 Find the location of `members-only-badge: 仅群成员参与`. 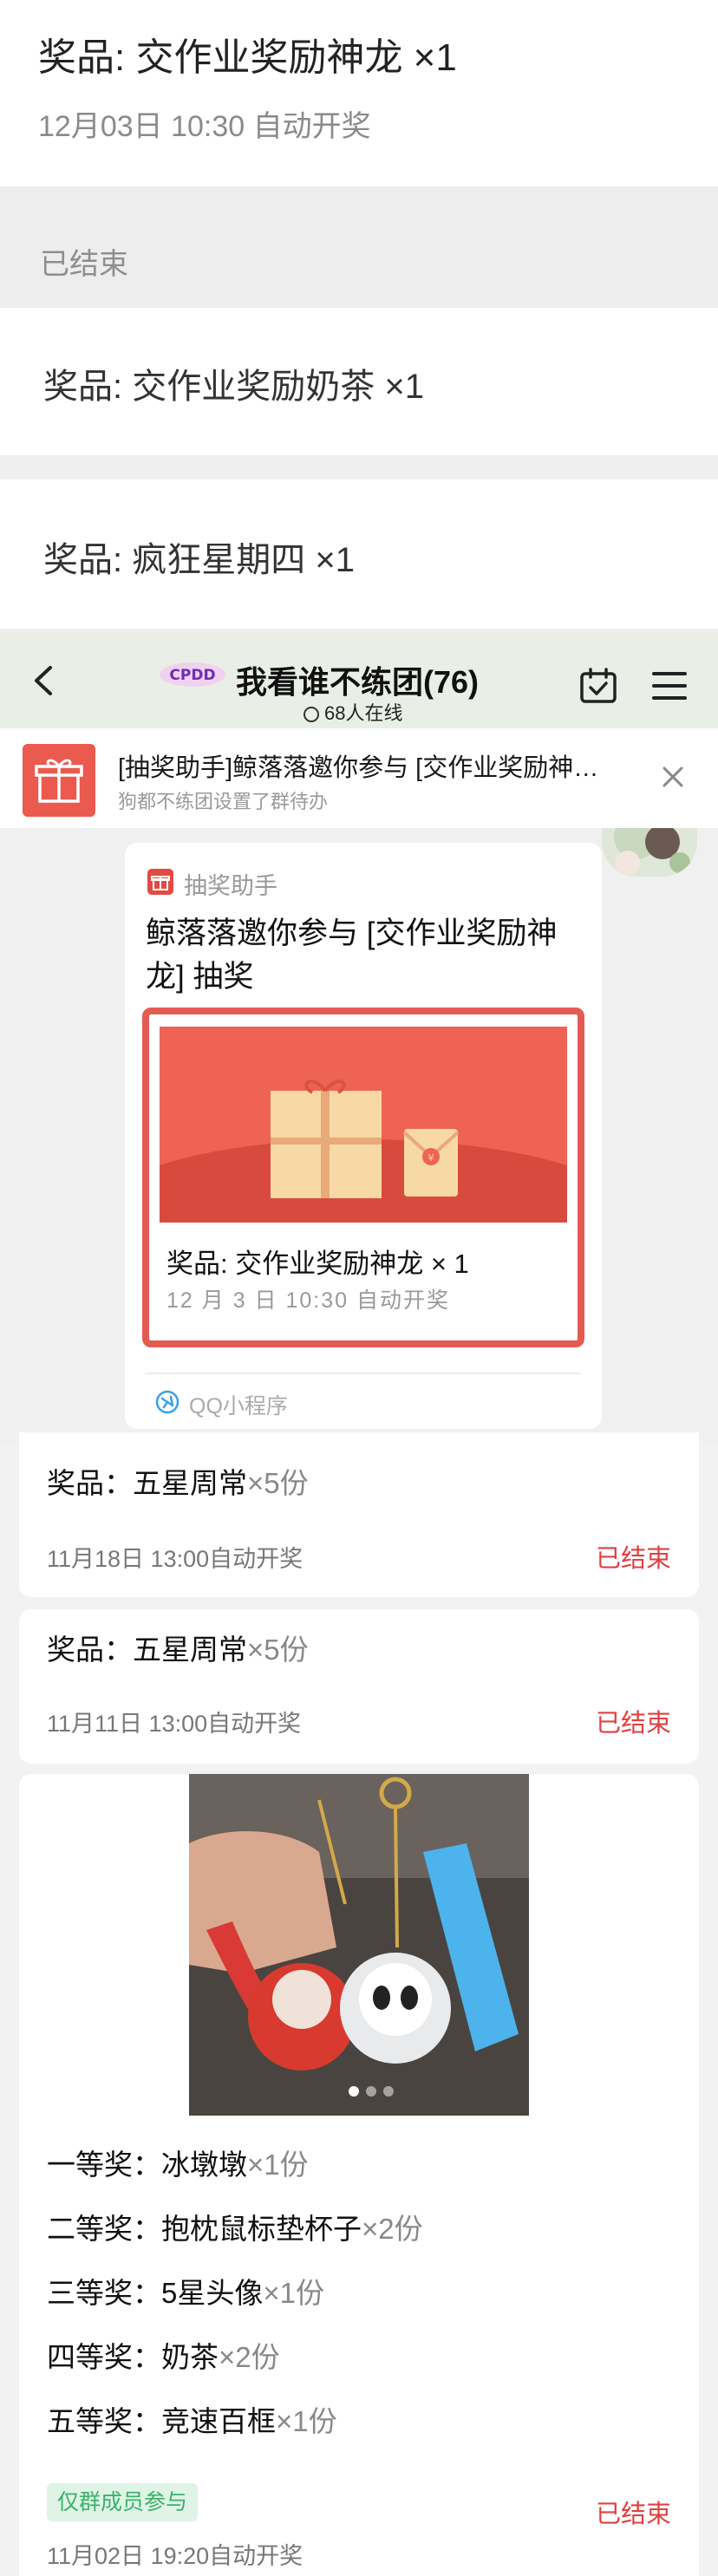

members-only-badge: 仅群成员参与 is located at coordinates (123, 2502).